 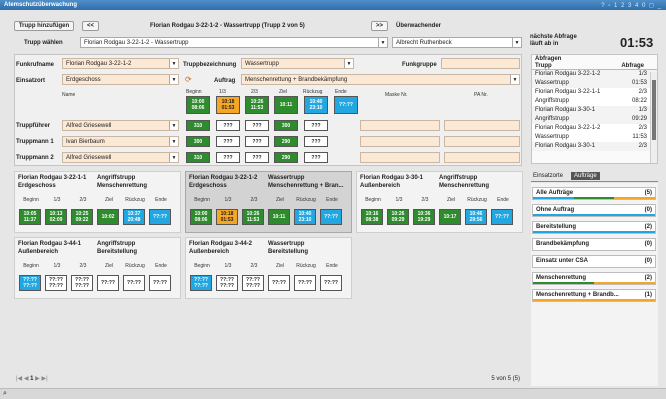 What do you see at coordinates (44, 378) in the screenshot?
I see `last-page-icon: ▶|` at bounding box center [44, 378].